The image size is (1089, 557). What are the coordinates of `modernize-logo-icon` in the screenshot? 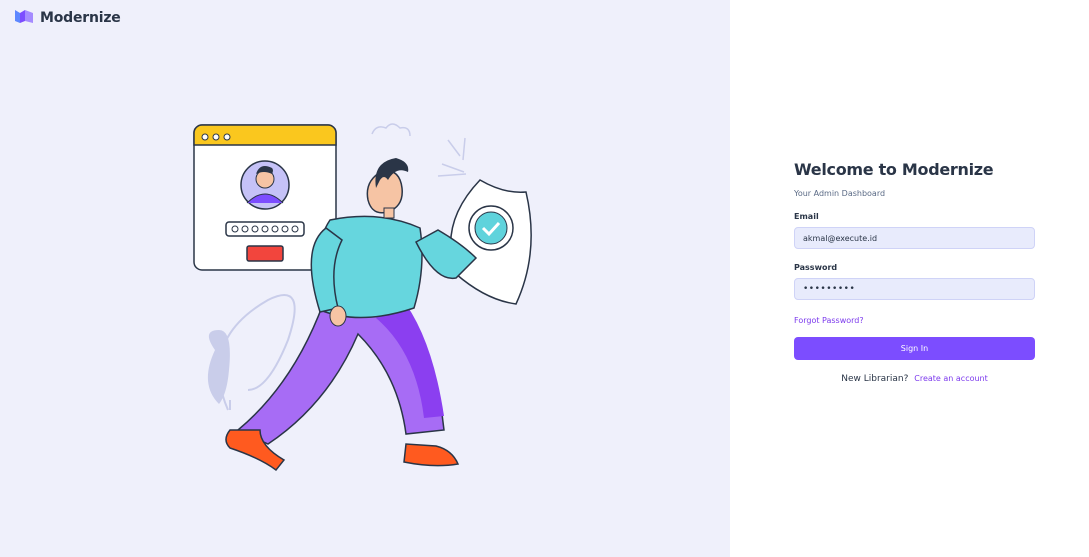 It's located at (24, 18).